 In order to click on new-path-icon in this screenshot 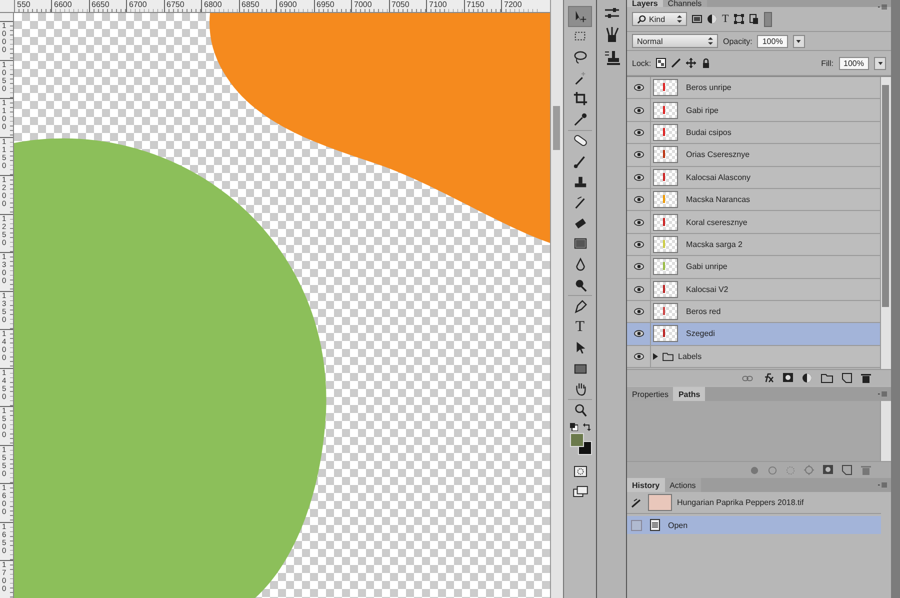, I will do `click(847, 470)`.